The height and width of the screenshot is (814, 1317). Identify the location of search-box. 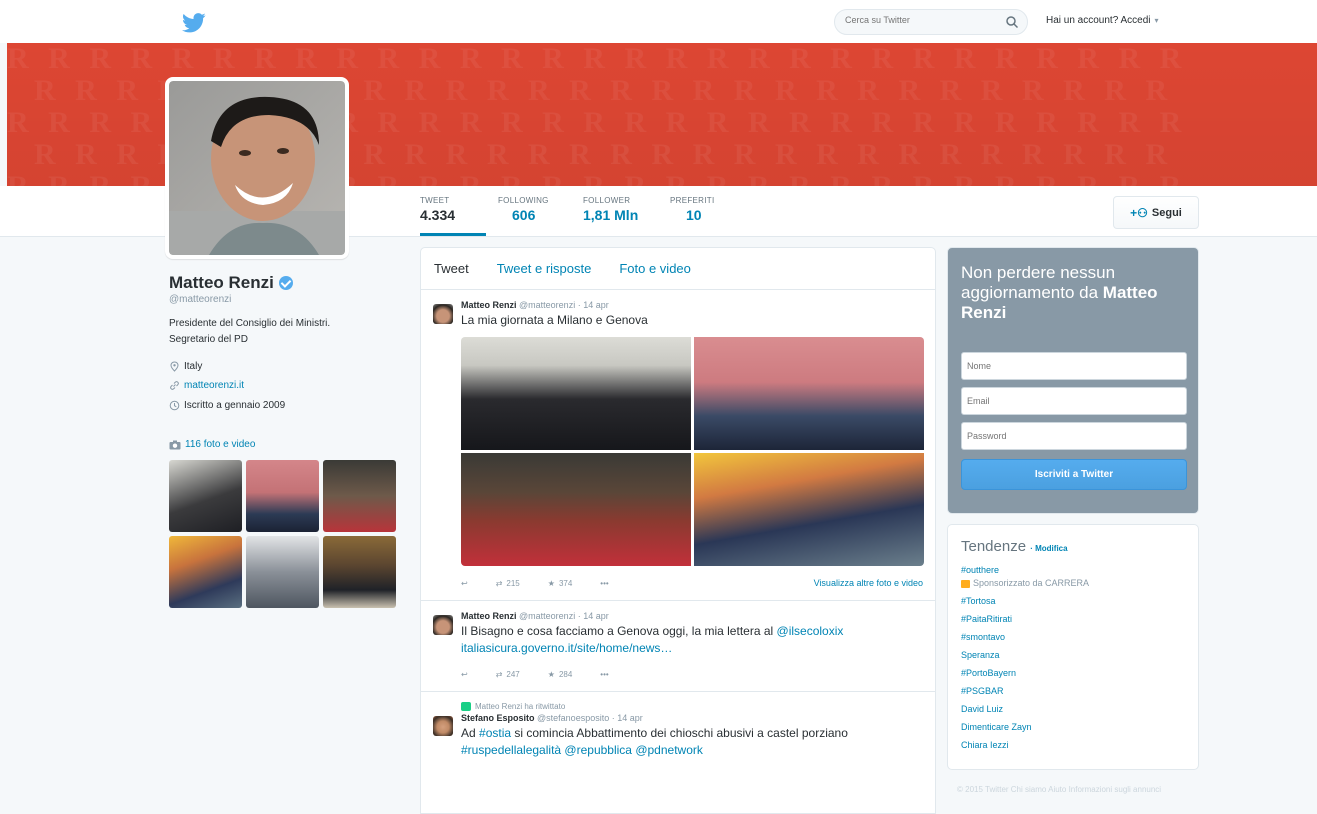
(931, 22).